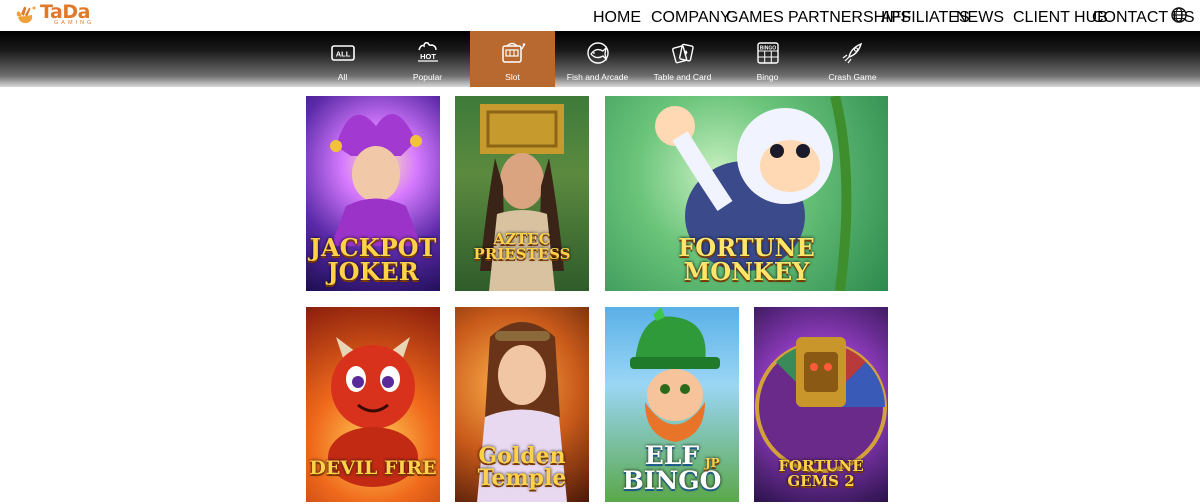 The image size is (1200, 504). Describe the element at coordinates (342, 77) in the screenshot. I see `category-label: All` at that location.